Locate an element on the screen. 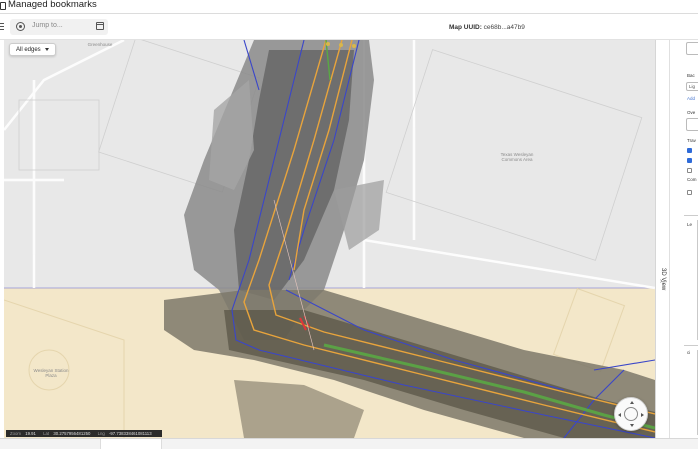 The height and width of the screenshot is (449, 698). background-select: Lig is located at coordinates (692, 86).